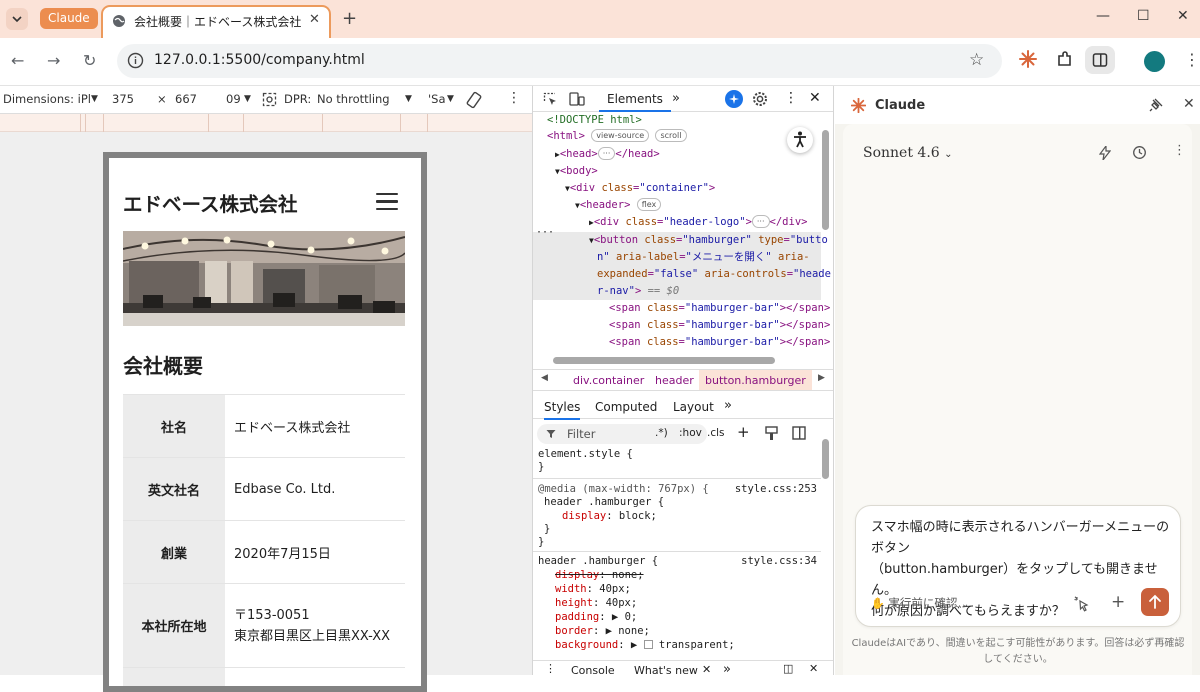 This screenshot has height=692, width=1200. I want to click on maximize-button: ☐, so click(1143, 16).